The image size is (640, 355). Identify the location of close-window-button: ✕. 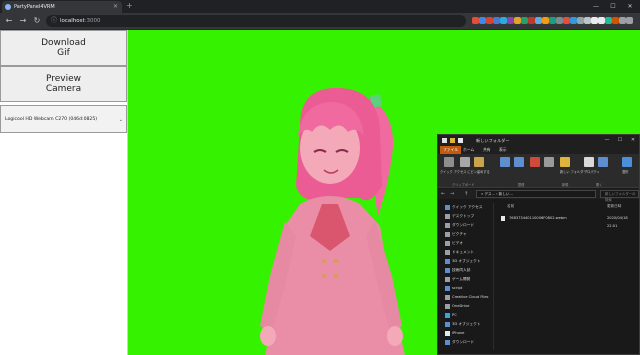
(630, 6).